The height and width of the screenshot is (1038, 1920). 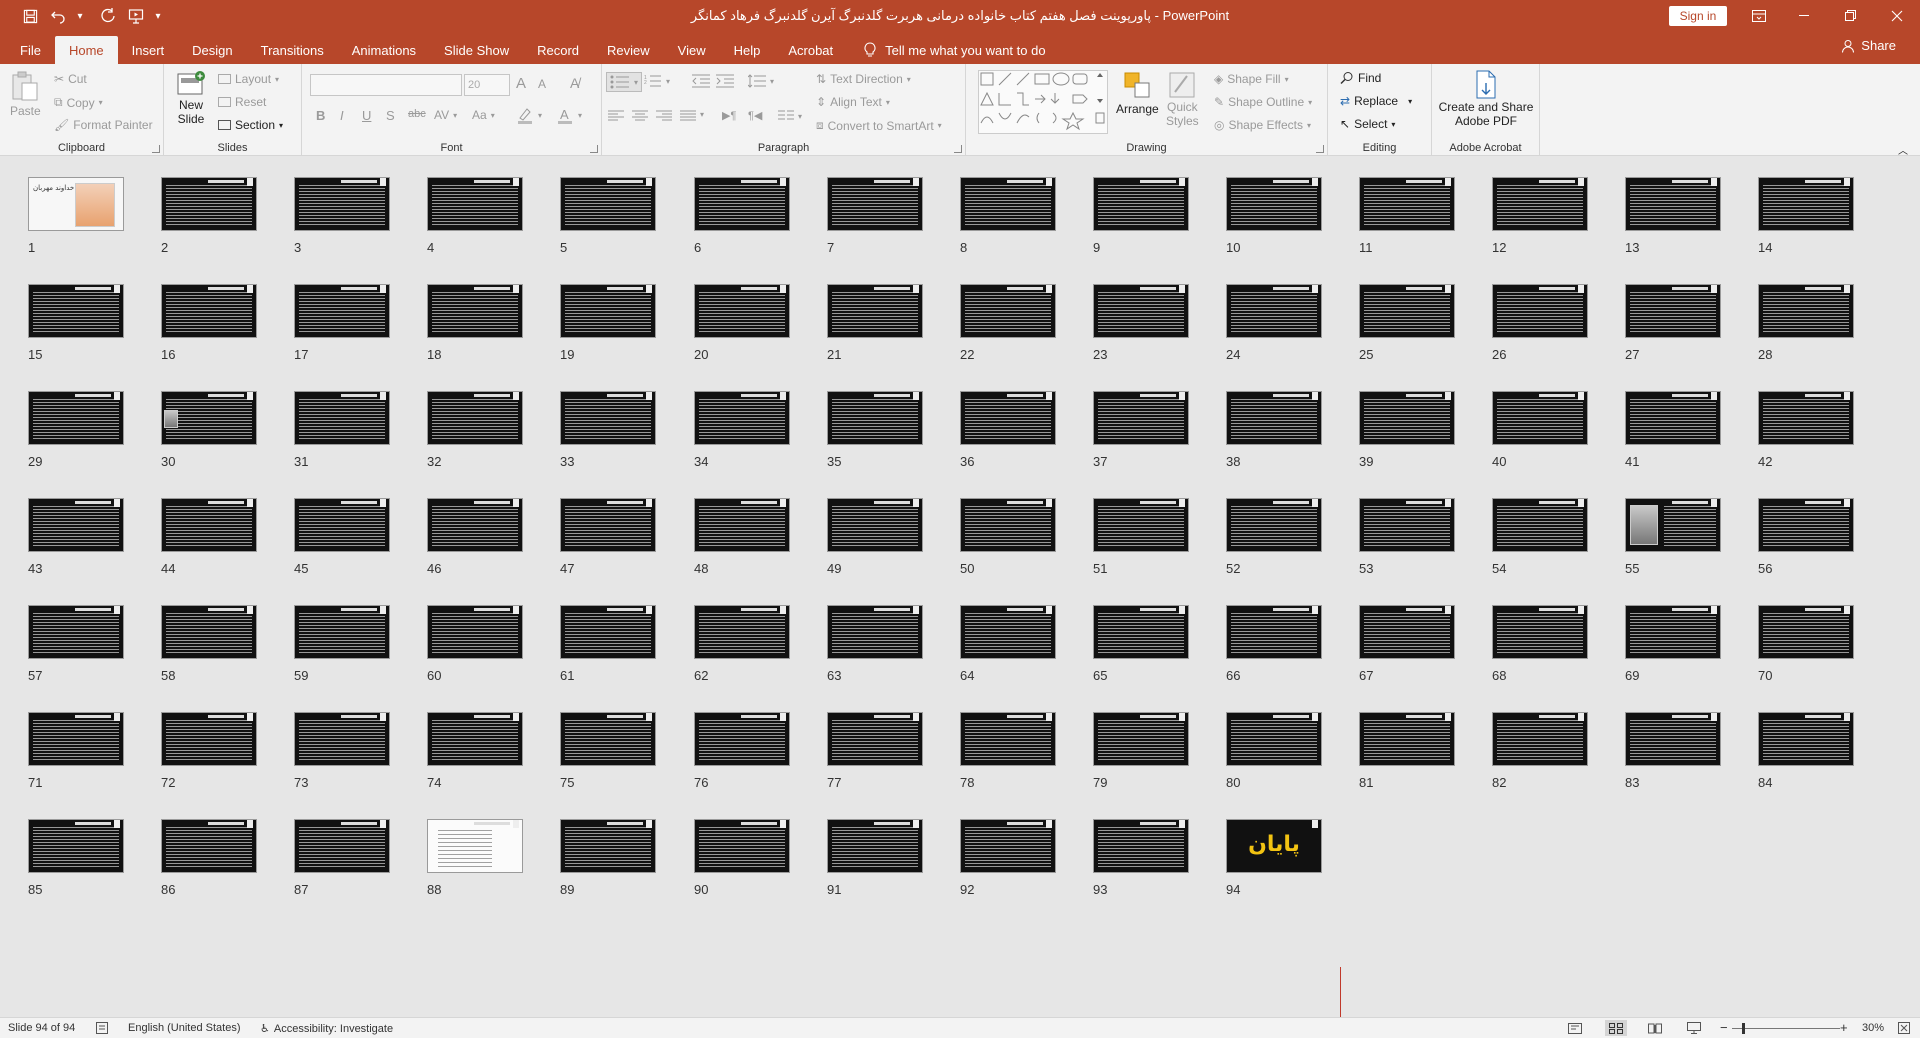 I want to click on replace-button: ⇄ Replace ▾, so click(x=1376, y=101).